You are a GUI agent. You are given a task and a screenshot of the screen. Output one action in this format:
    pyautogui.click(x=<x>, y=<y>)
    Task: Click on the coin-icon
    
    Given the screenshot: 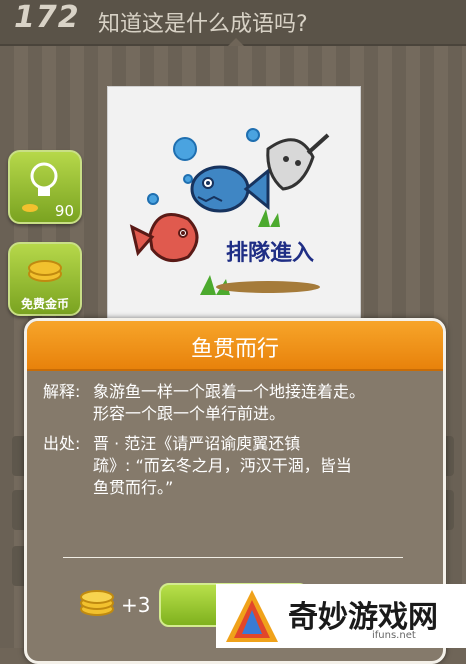 What is the action you would take?
    pyautogui.click(x=97, y=603)
    